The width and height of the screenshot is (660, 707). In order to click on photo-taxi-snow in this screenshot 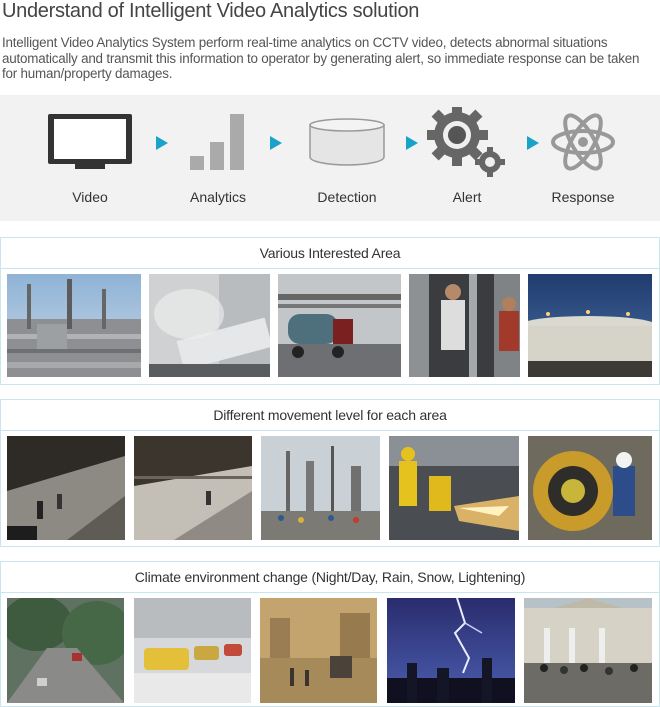, I will do `click(192, 650)`.